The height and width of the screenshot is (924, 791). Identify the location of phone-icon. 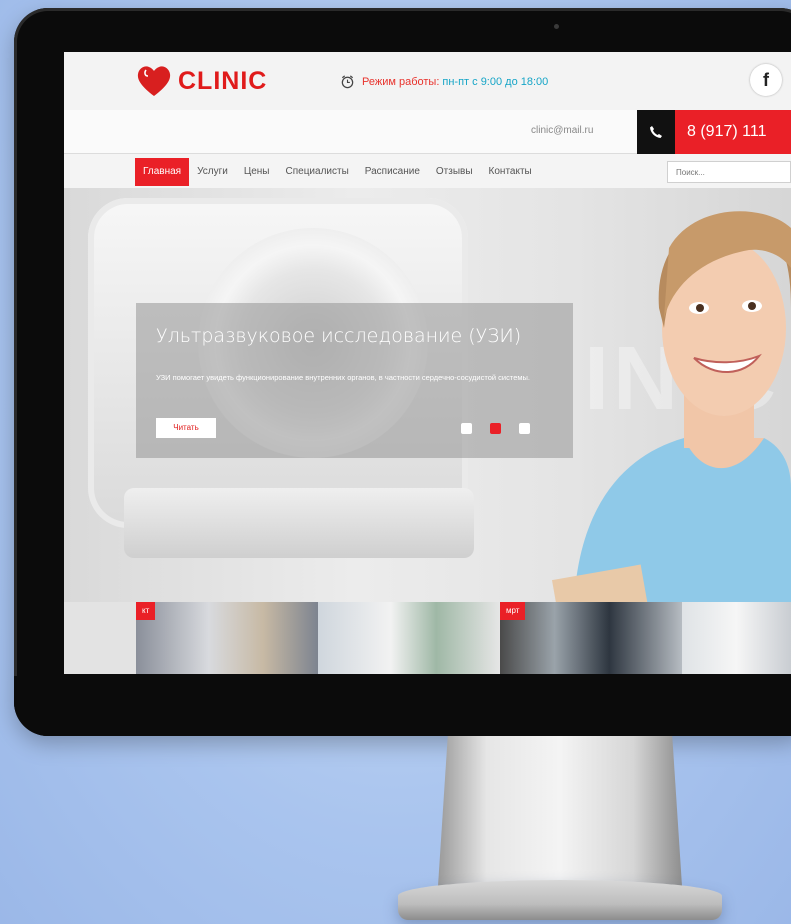
(656, 132).